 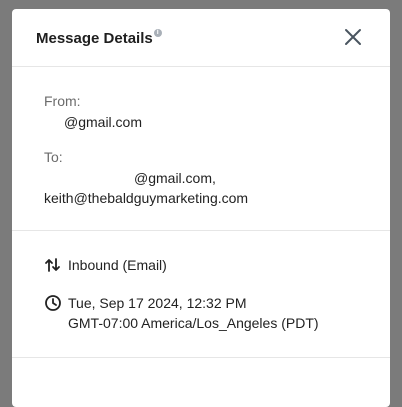 I want to click on close-button, so click(x=353, y=37).